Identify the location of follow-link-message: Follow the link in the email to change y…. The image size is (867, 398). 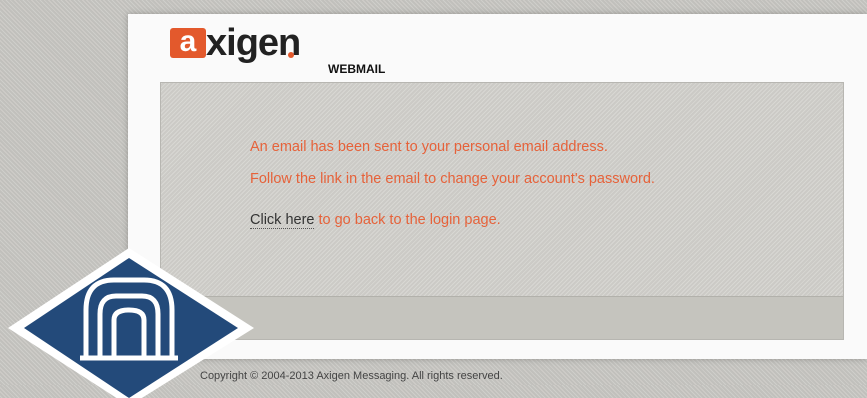
(452, 179).